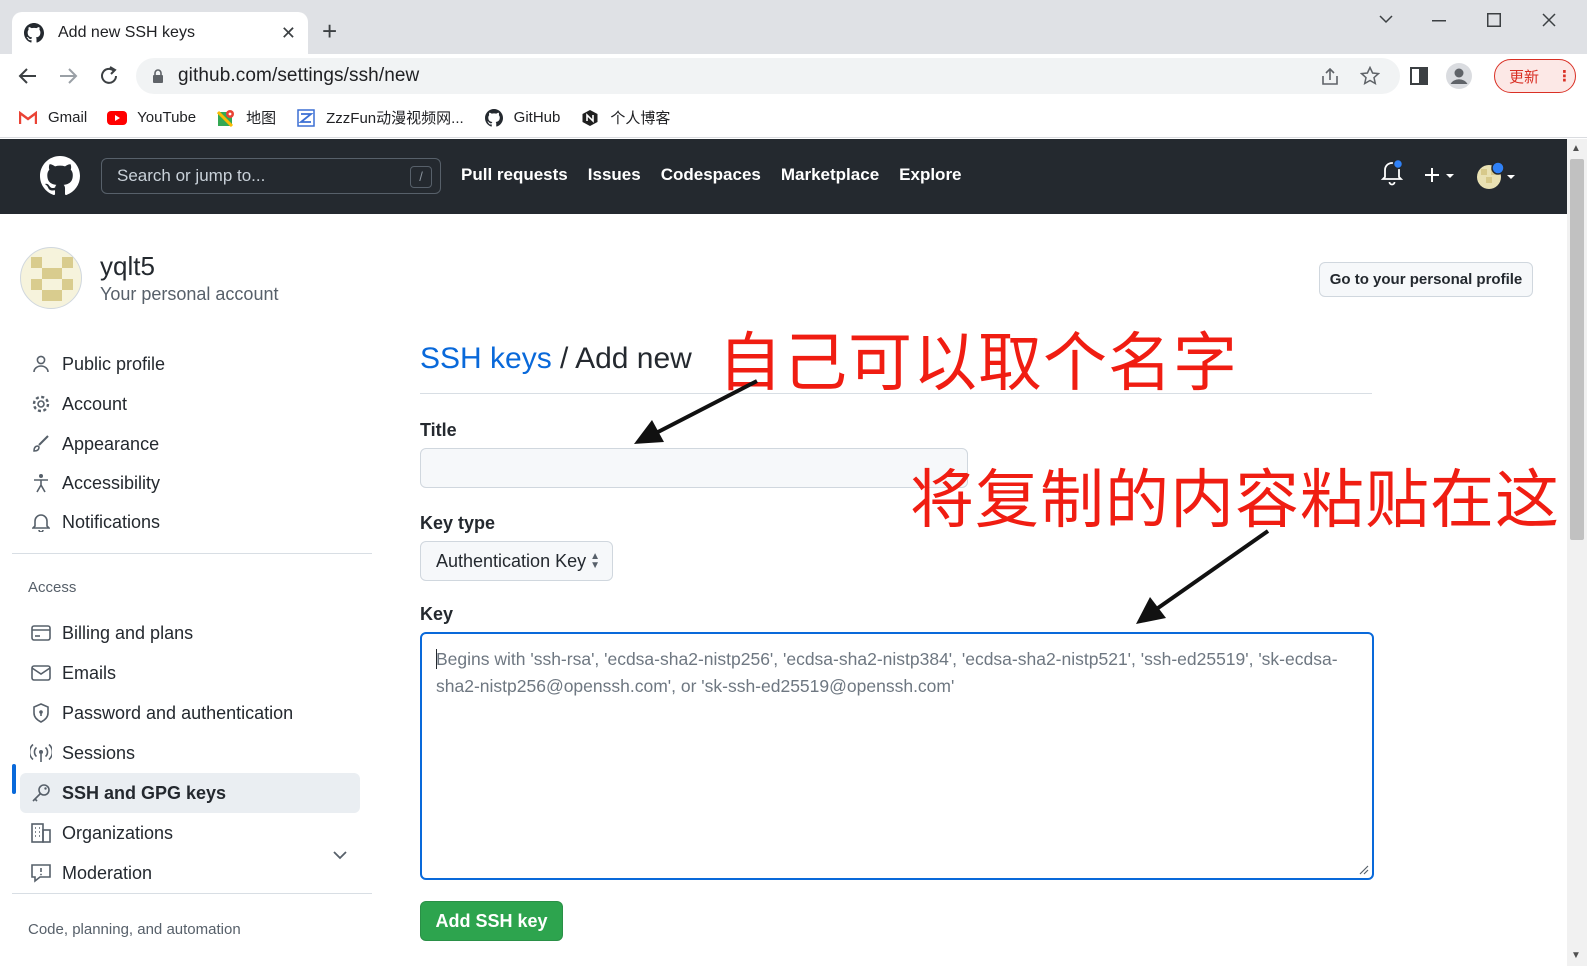 The width and height of the screenshot is (1587, 966). I want to click on sidebar-item-billing: Billing and plans, so click(190, 633).